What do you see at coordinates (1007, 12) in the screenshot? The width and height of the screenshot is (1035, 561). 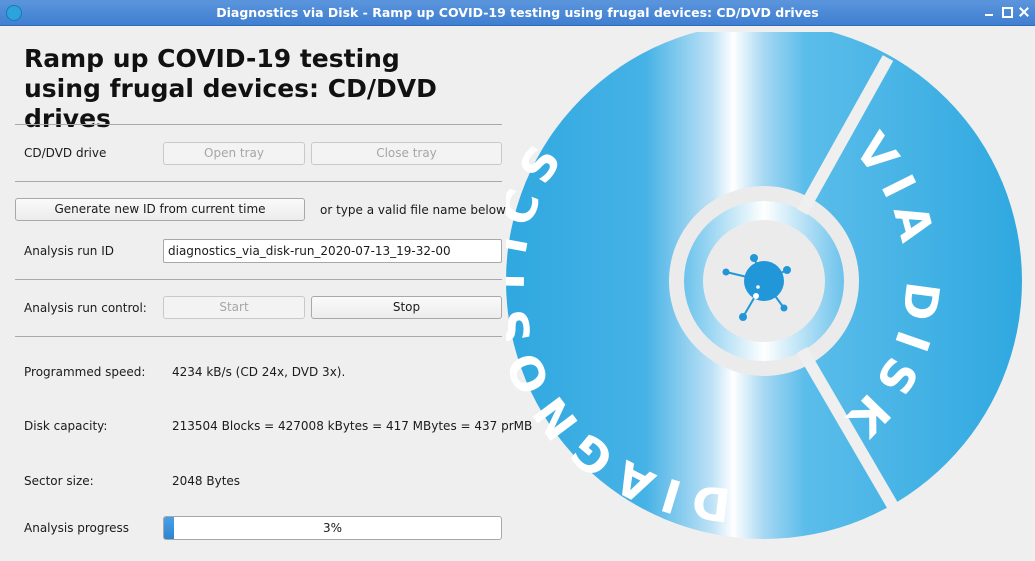 I see `maximize-icon` at bounding box center [1007, 12].